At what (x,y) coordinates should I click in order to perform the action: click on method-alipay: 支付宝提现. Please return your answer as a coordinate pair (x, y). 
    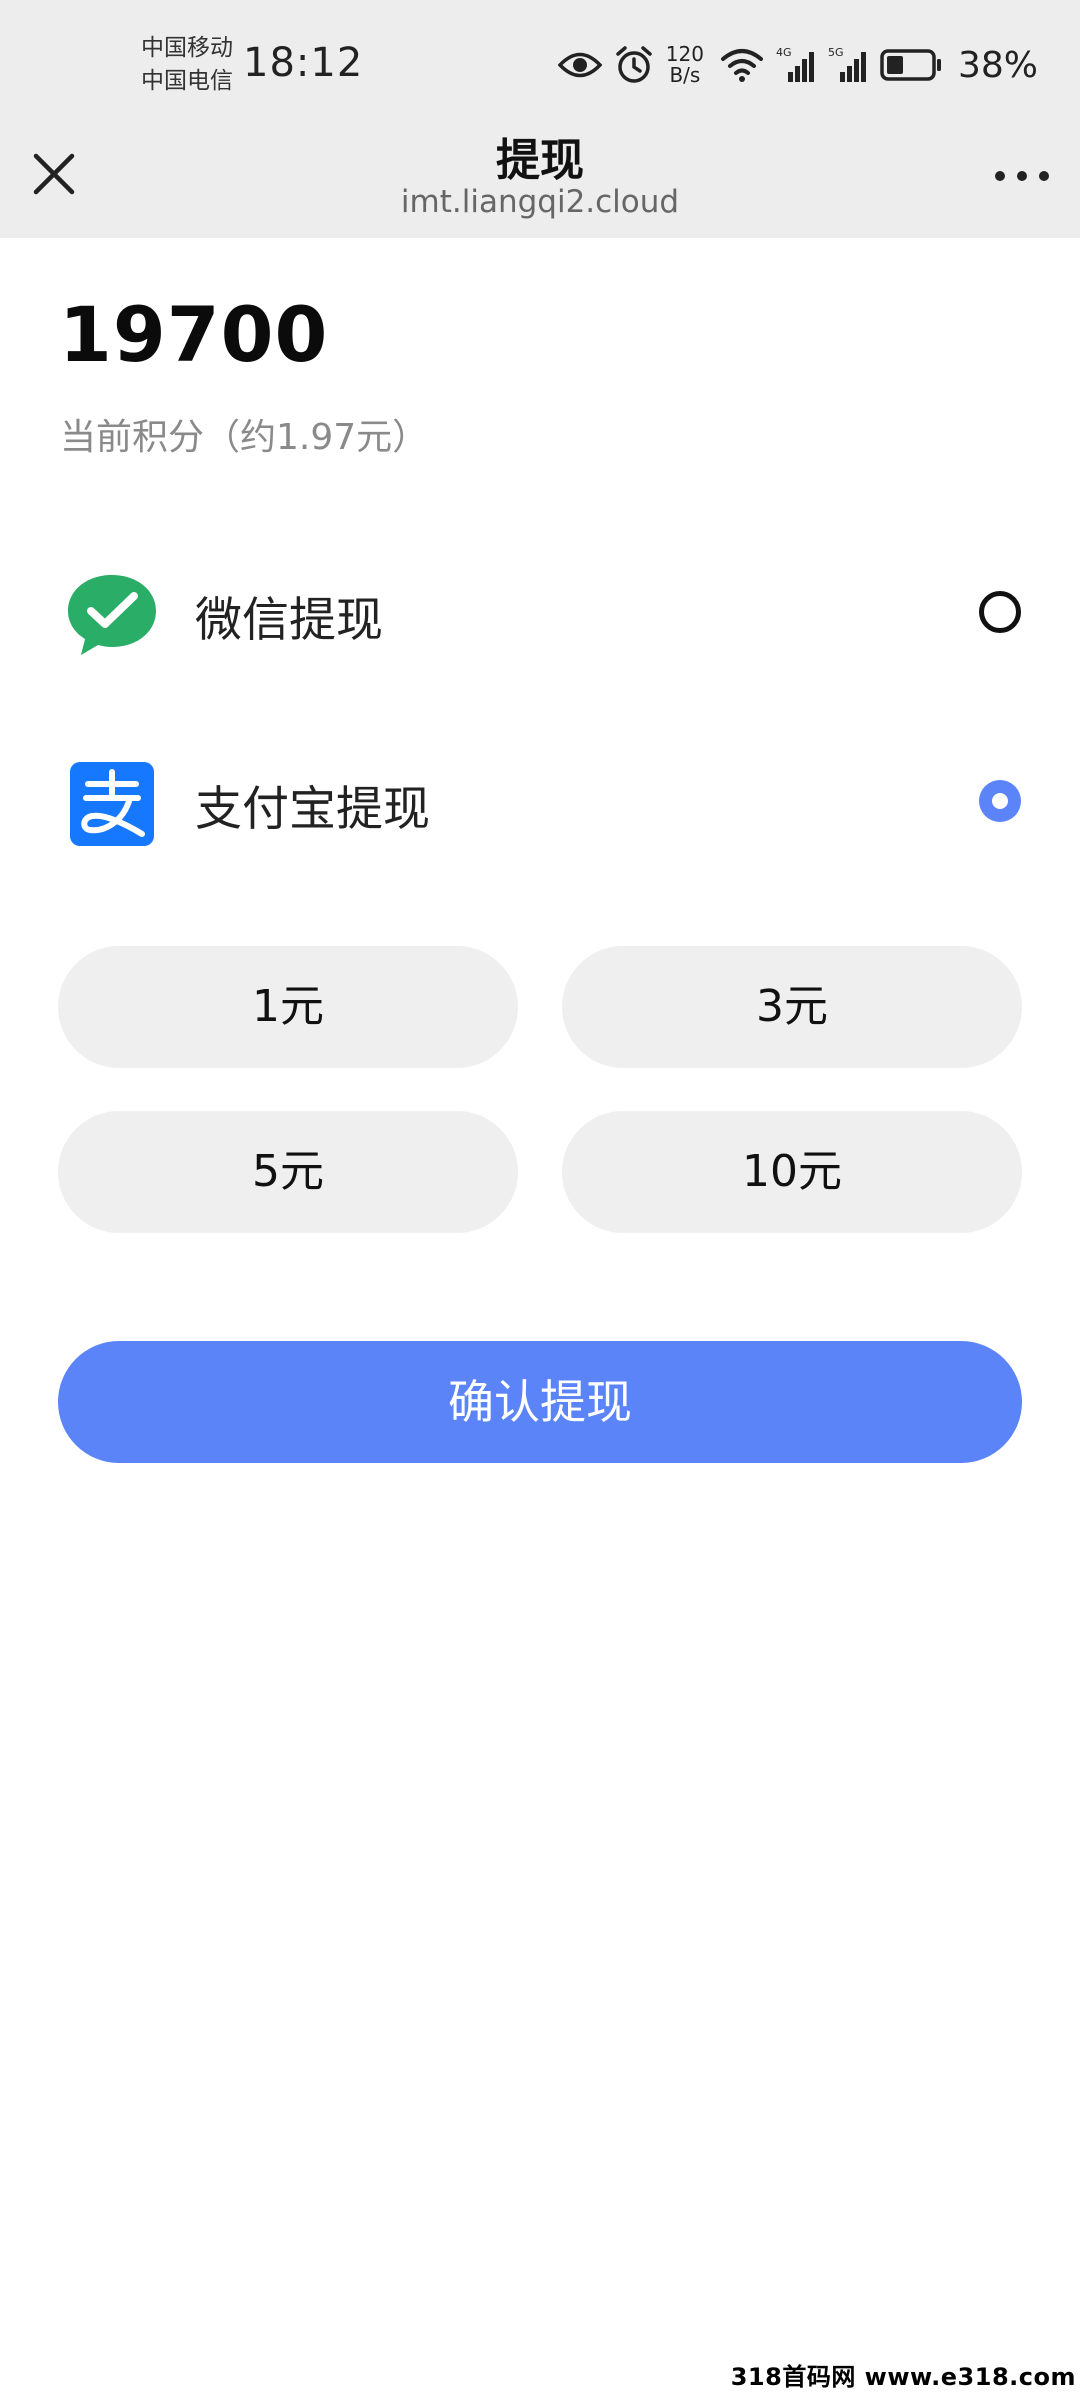
    Looking at the image, I should click on (540, 800).